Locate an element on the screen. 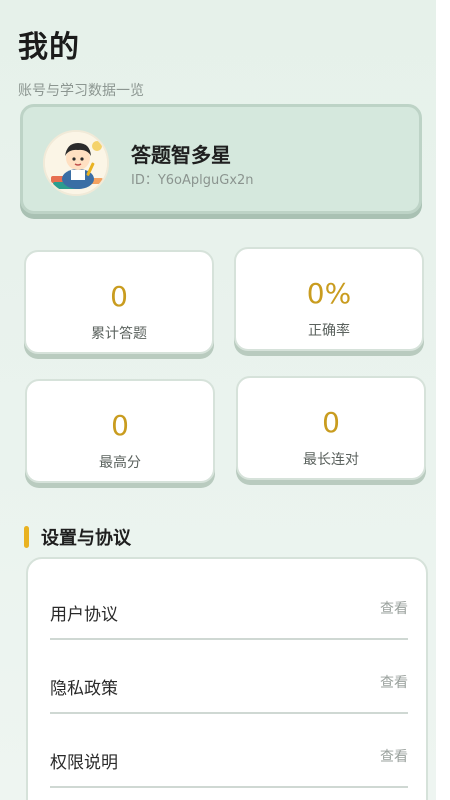 The height and width of the screenshot is (800, 450). row-label: 权限说明 is located at coordinates (84, 763).